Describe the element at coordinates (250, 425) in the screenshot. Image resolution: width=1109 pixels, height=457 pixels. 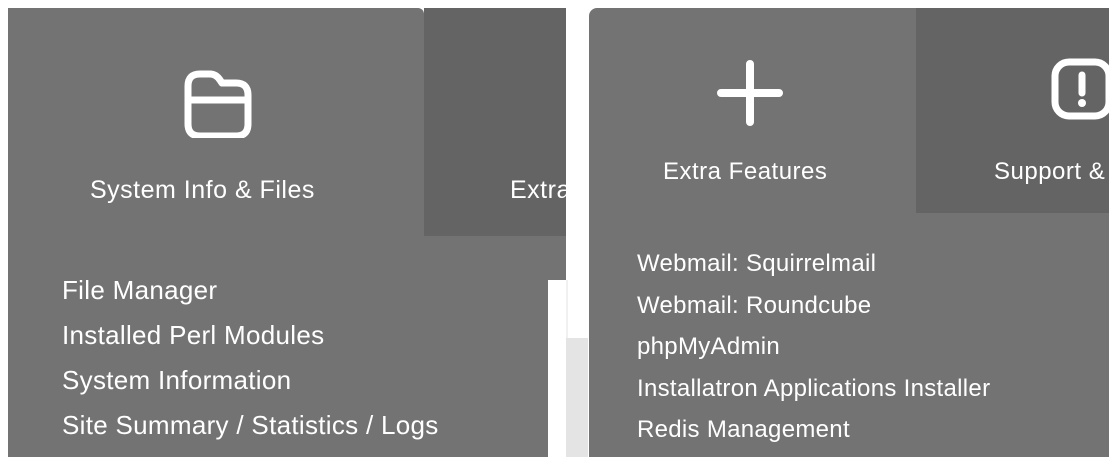
I see `menu-item-site-summary: Site Summary / Statistics / Logs` at that location.